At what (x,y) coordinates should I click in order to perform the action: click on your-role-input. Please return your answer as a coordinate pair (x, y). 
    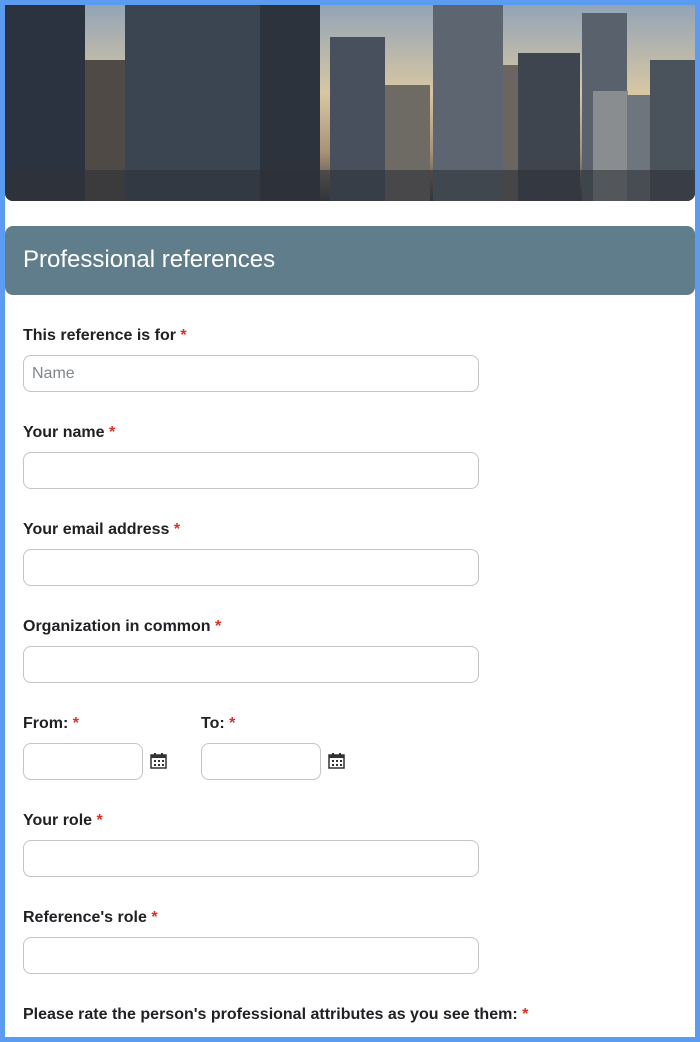
    Looking at the image, I should click on (251, 858).